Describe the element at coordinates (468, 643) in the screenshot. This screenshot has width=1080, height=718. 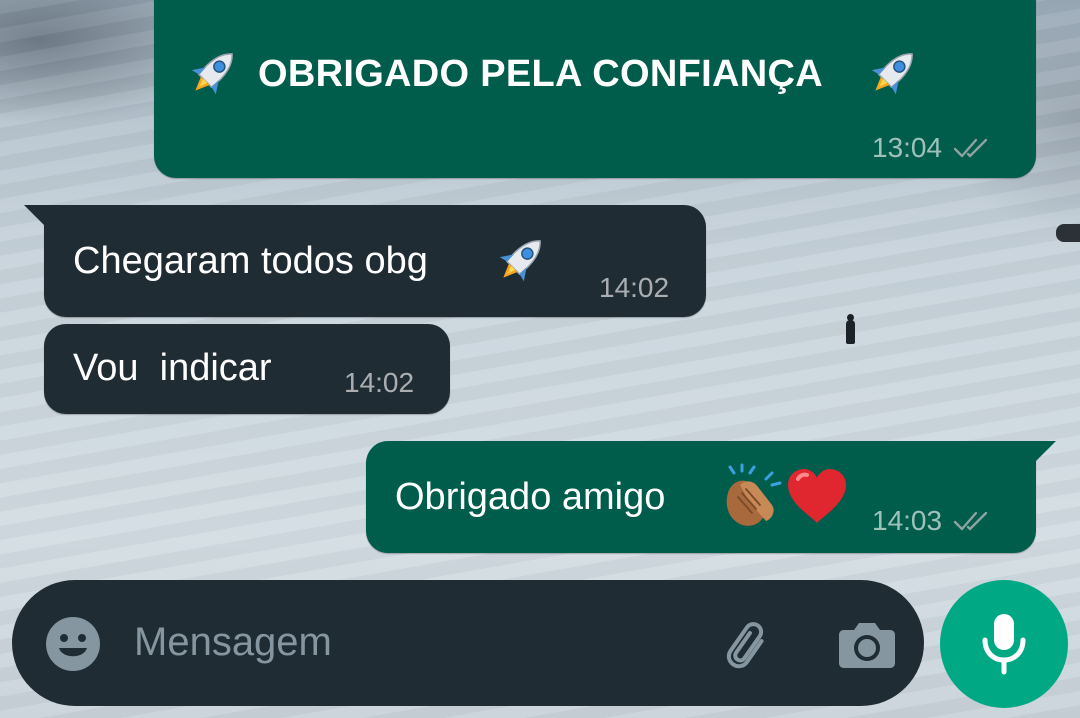
I see `message-composer: Mensagem` at that location.